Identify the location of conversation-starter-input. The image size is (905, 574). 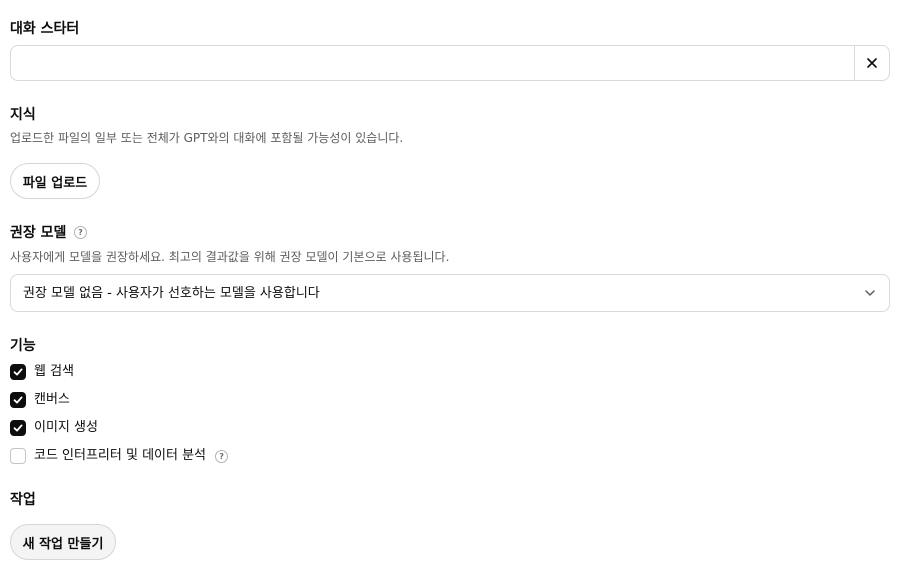
(432, 63).